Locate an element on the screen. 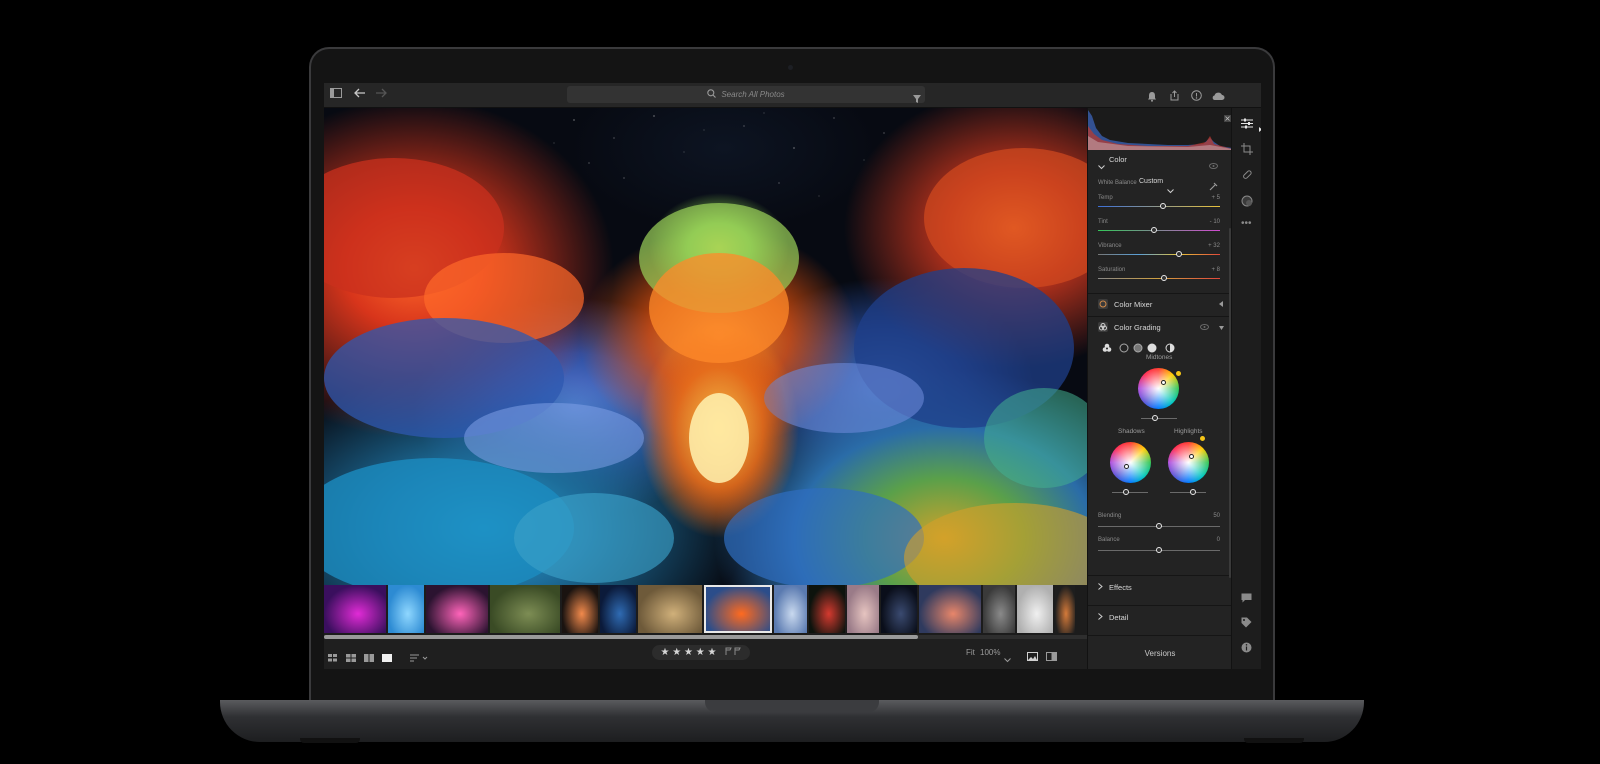  tint-track is located at coordinates (1159, 230).